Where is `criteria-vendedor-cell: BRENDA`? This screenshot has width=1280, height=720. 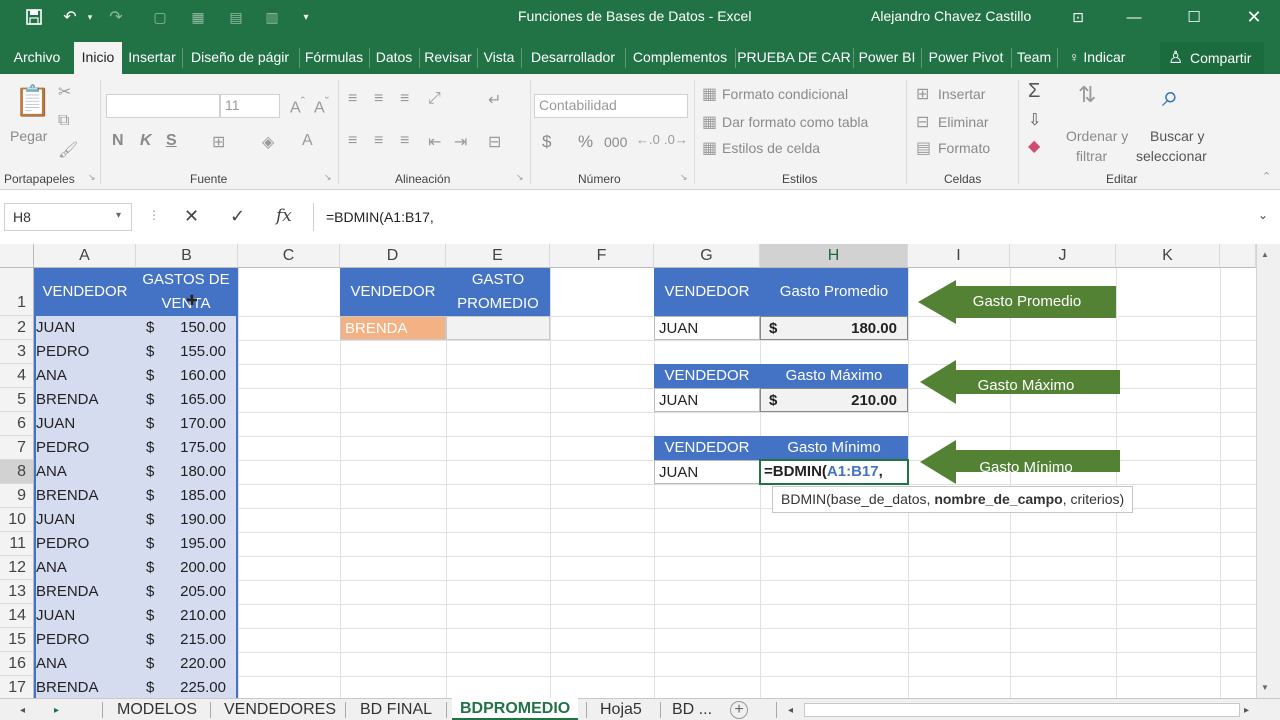 criteria-vendedor-cell: BRENDA is located at coordinates (393, 328).